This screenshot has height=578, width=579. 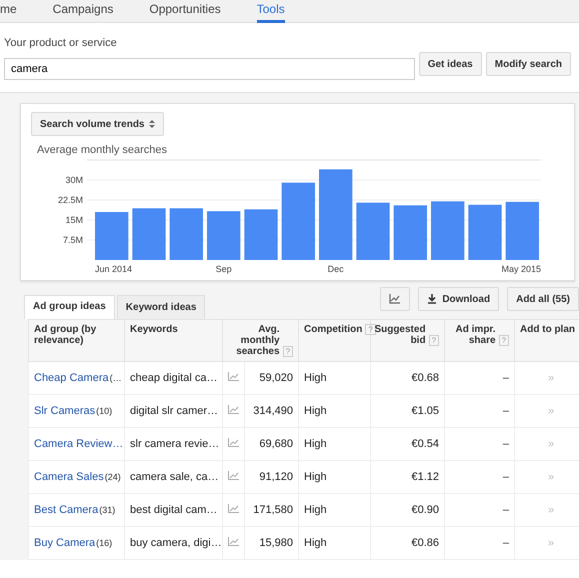 I want to click on add-all-button: Add all (55), so click(x=543, y=299).